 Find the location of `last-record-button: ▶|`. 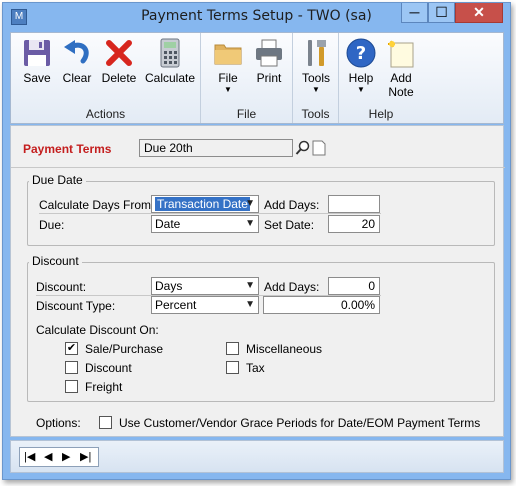

last-record-button: ▶| is located at coordinates (85, 456).